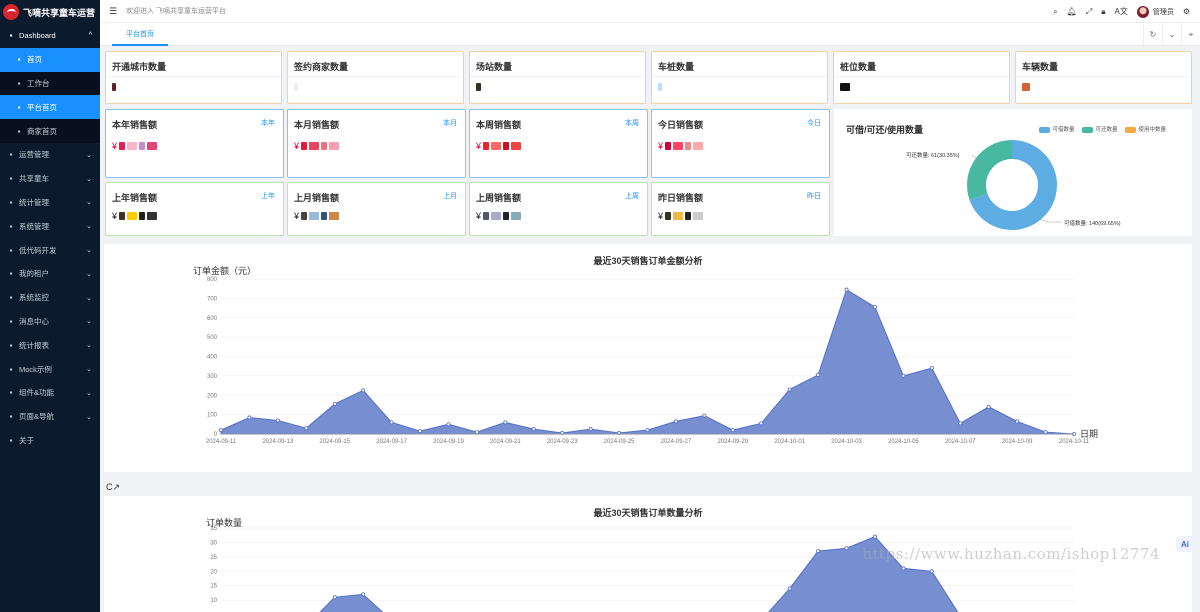 The width and height of the screenshot is (1200, 612). What do you see at coordinates (35, 369) in the screenshot?
I see `sidebar-item-label: Mock示例` at bounding box center [35, 369].